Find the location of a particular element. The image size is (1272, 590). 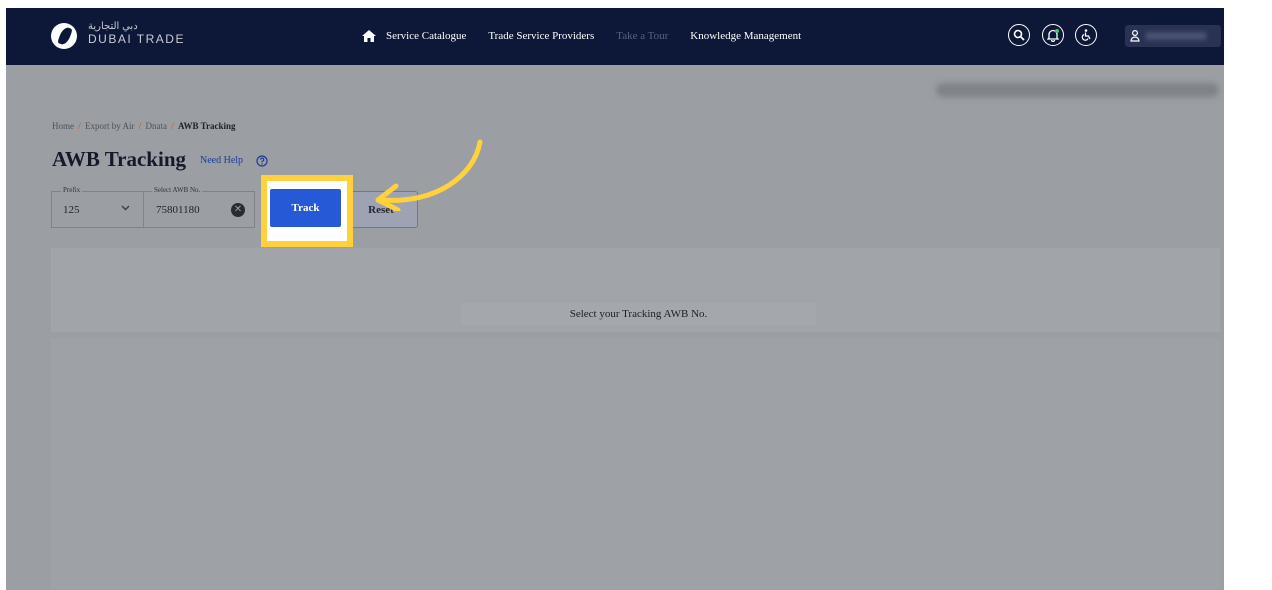

tracking-result-panel: Select your Tracking AWB No. is located at coordinates (635, 290).